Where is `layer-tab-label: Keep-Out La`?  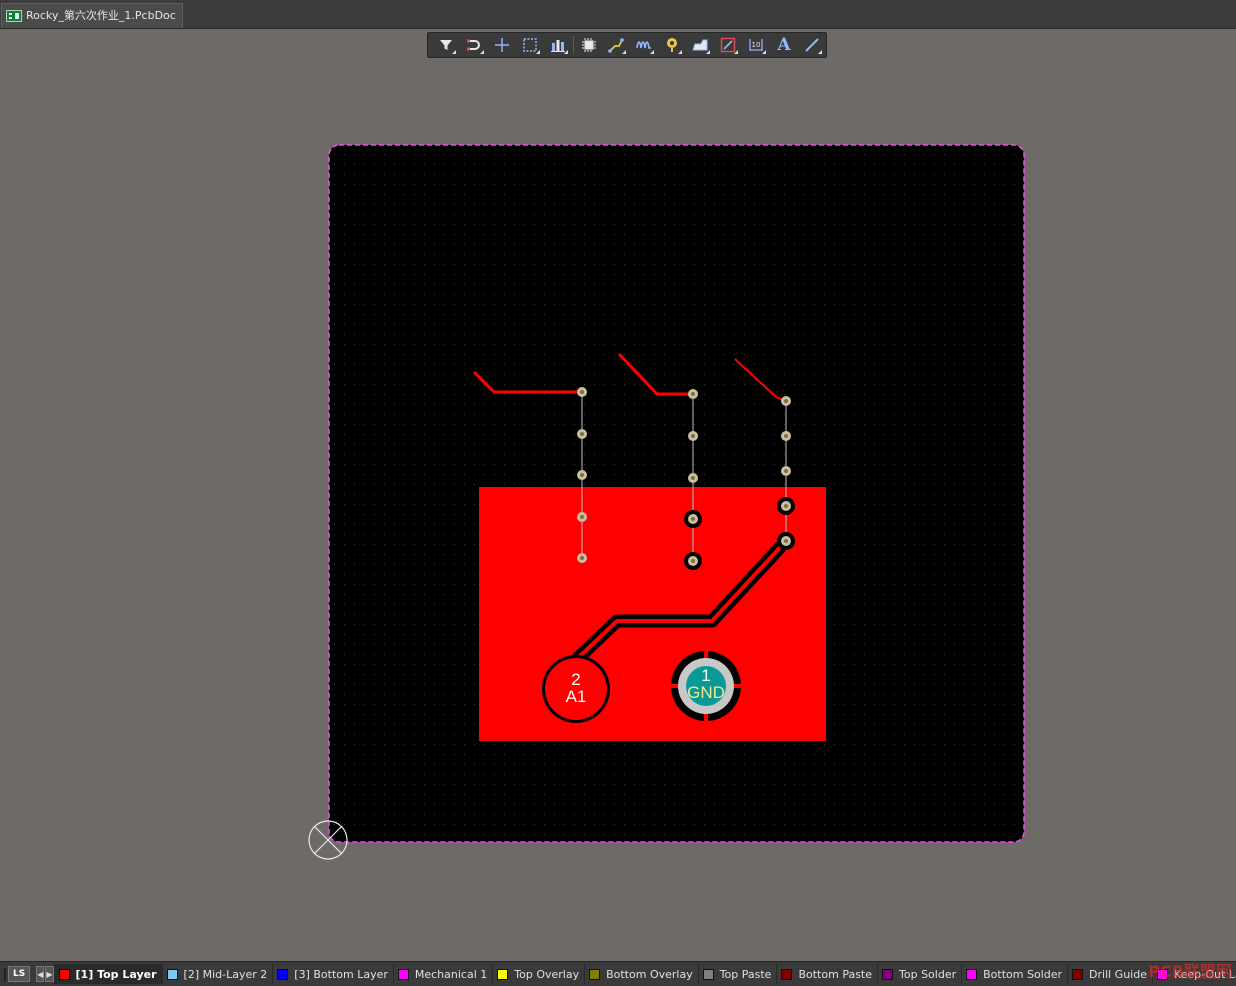 layer-tab-label: Keep-Out La is located at coordinates (1204, 974).